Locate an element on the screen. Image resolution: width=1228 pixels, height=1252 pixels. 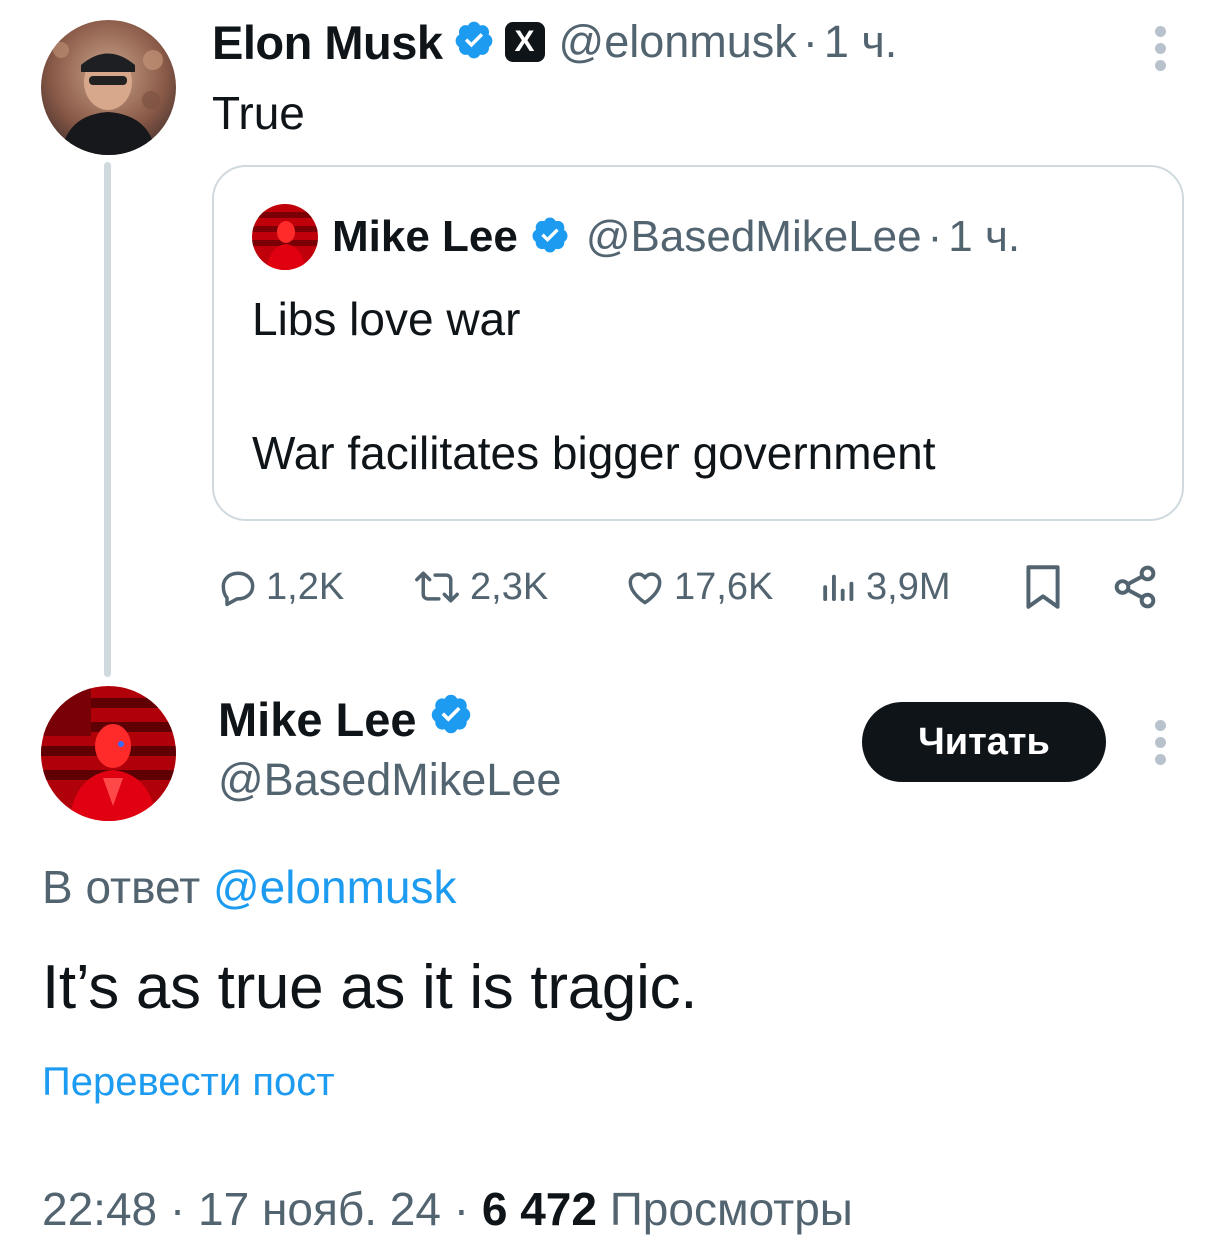
reply-author-name-row: Mike Lee is located at coordinates (345, 719).